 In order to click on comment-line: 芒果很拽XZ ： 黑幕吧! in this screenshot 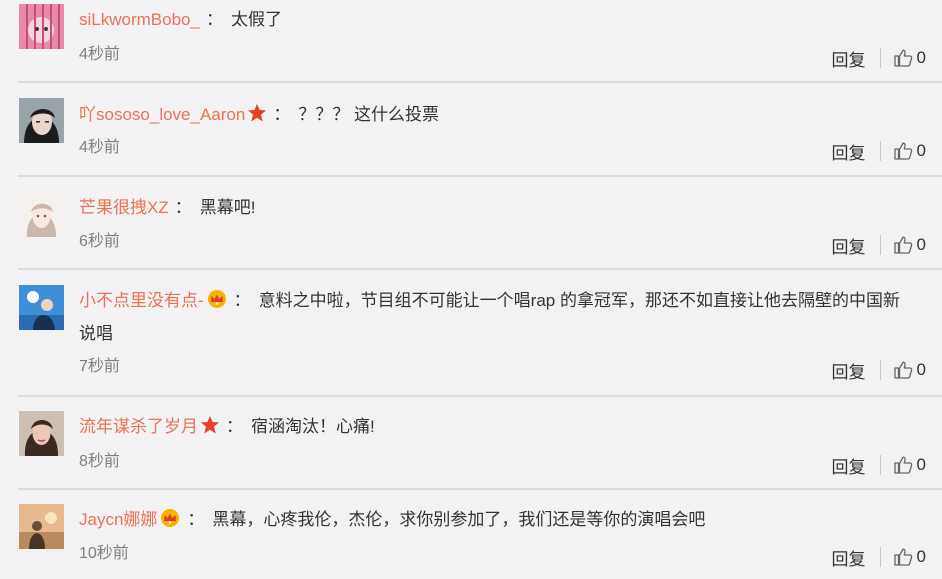, I will do `click(510, 208)`.